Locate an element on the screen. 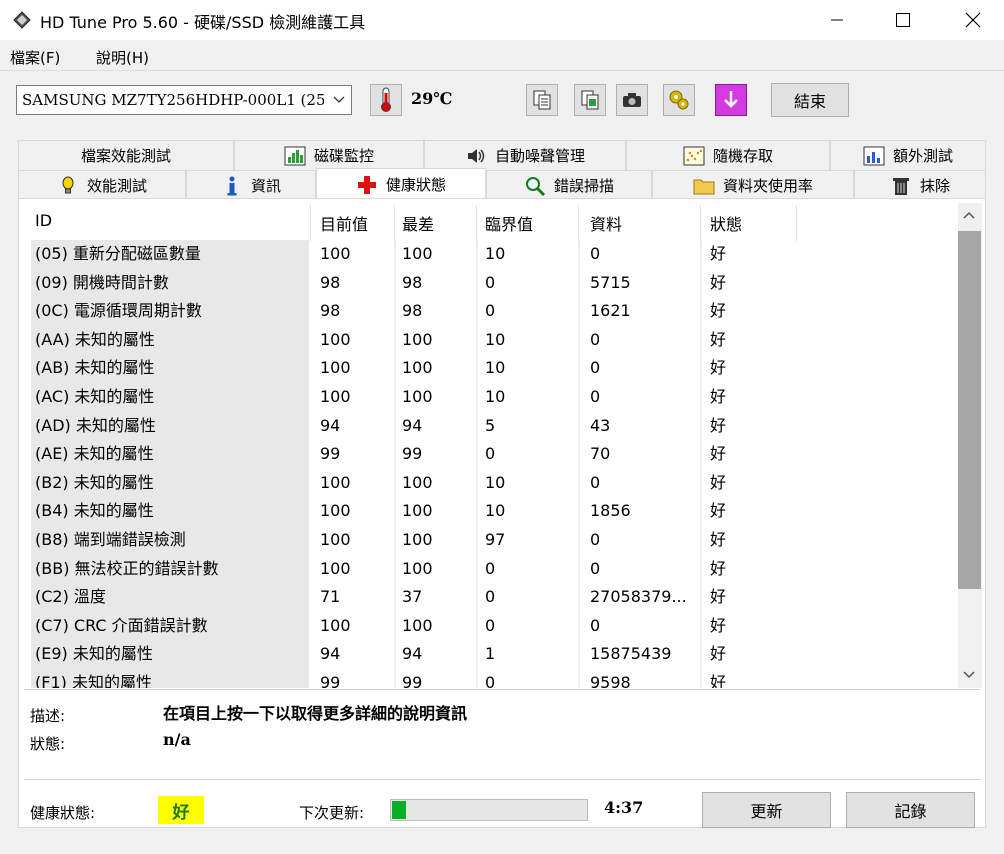  tab-random-access: 隨機存取 is located at coordinates (728, 155).